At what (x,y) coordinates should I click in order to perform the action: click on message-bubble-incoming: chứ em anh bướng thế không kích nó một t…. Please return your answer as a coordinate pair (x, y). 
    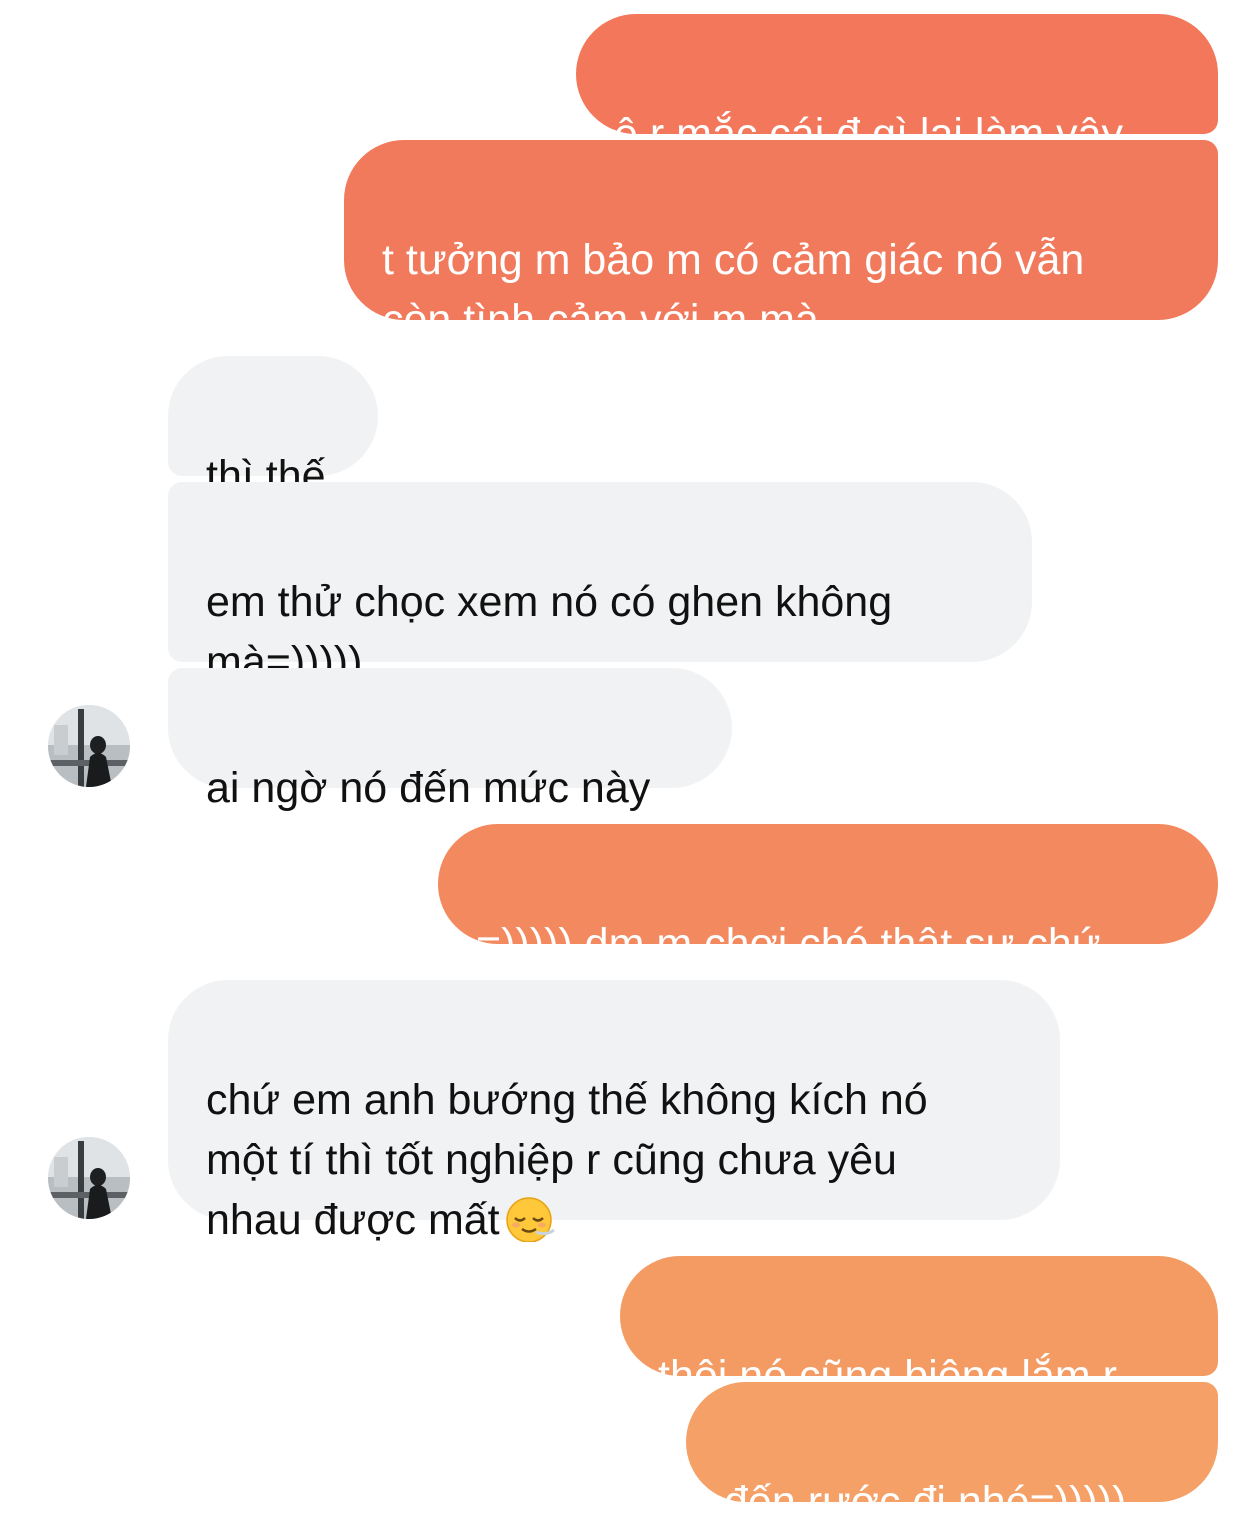
    Looking at the image, I should click on (614, 1112).